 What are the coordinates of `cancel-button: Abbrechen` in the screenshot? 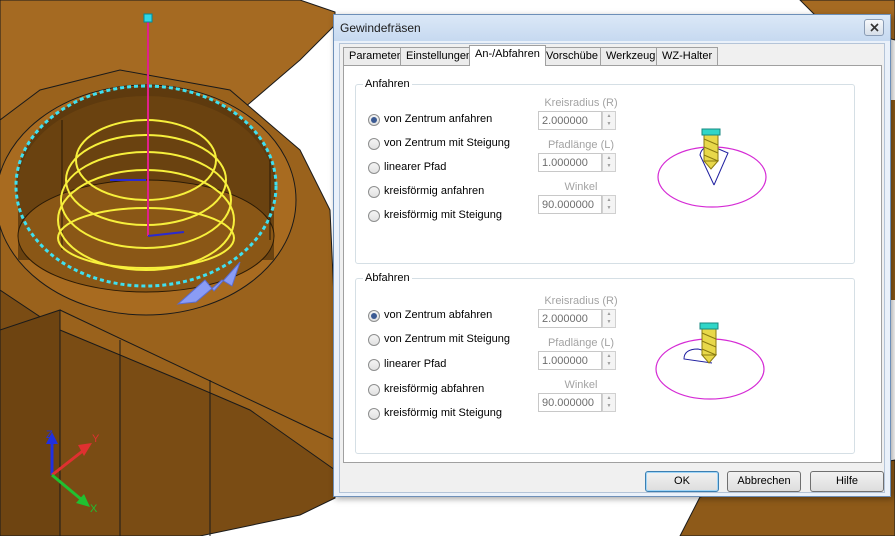 It's located at (764, 481).